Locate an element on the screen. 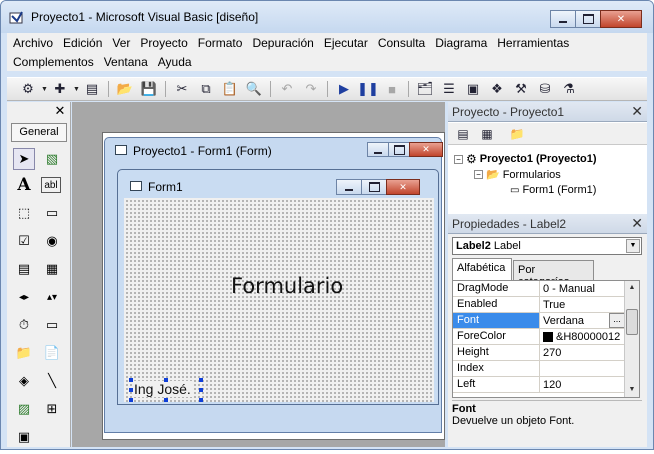  toolbox-icon: ⚒ is located at coordinates (521, 89).